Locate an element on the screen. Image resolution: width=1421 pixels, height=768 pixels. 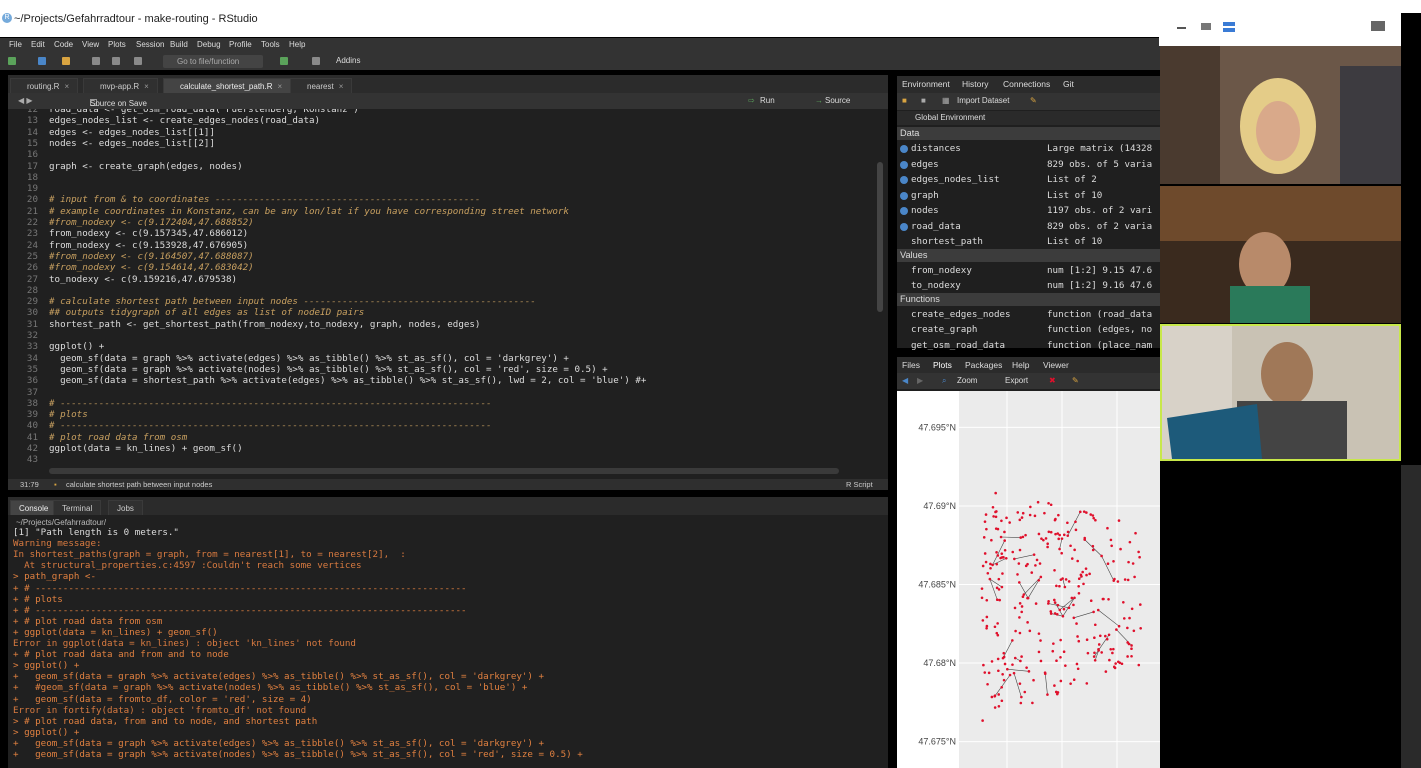
menu-view: View is located at coordinates (90, 44).